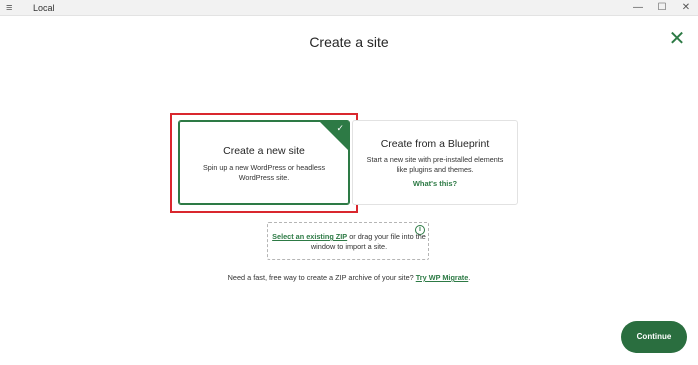  Describe the element at coordinates (654, 337) in the screenshot. I see `continue-button: Continue` at that location.